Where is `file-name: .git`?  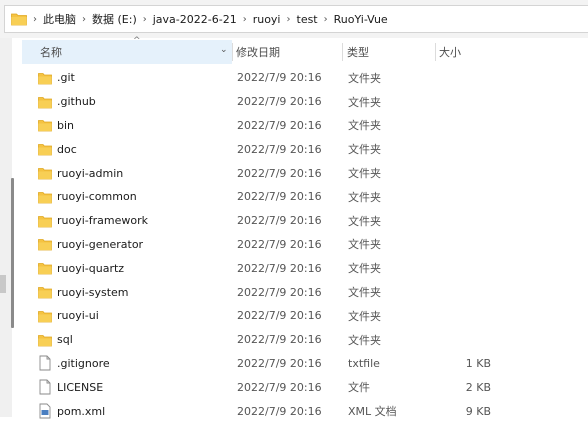
file-name: .git is located at coordinates (66, 78).